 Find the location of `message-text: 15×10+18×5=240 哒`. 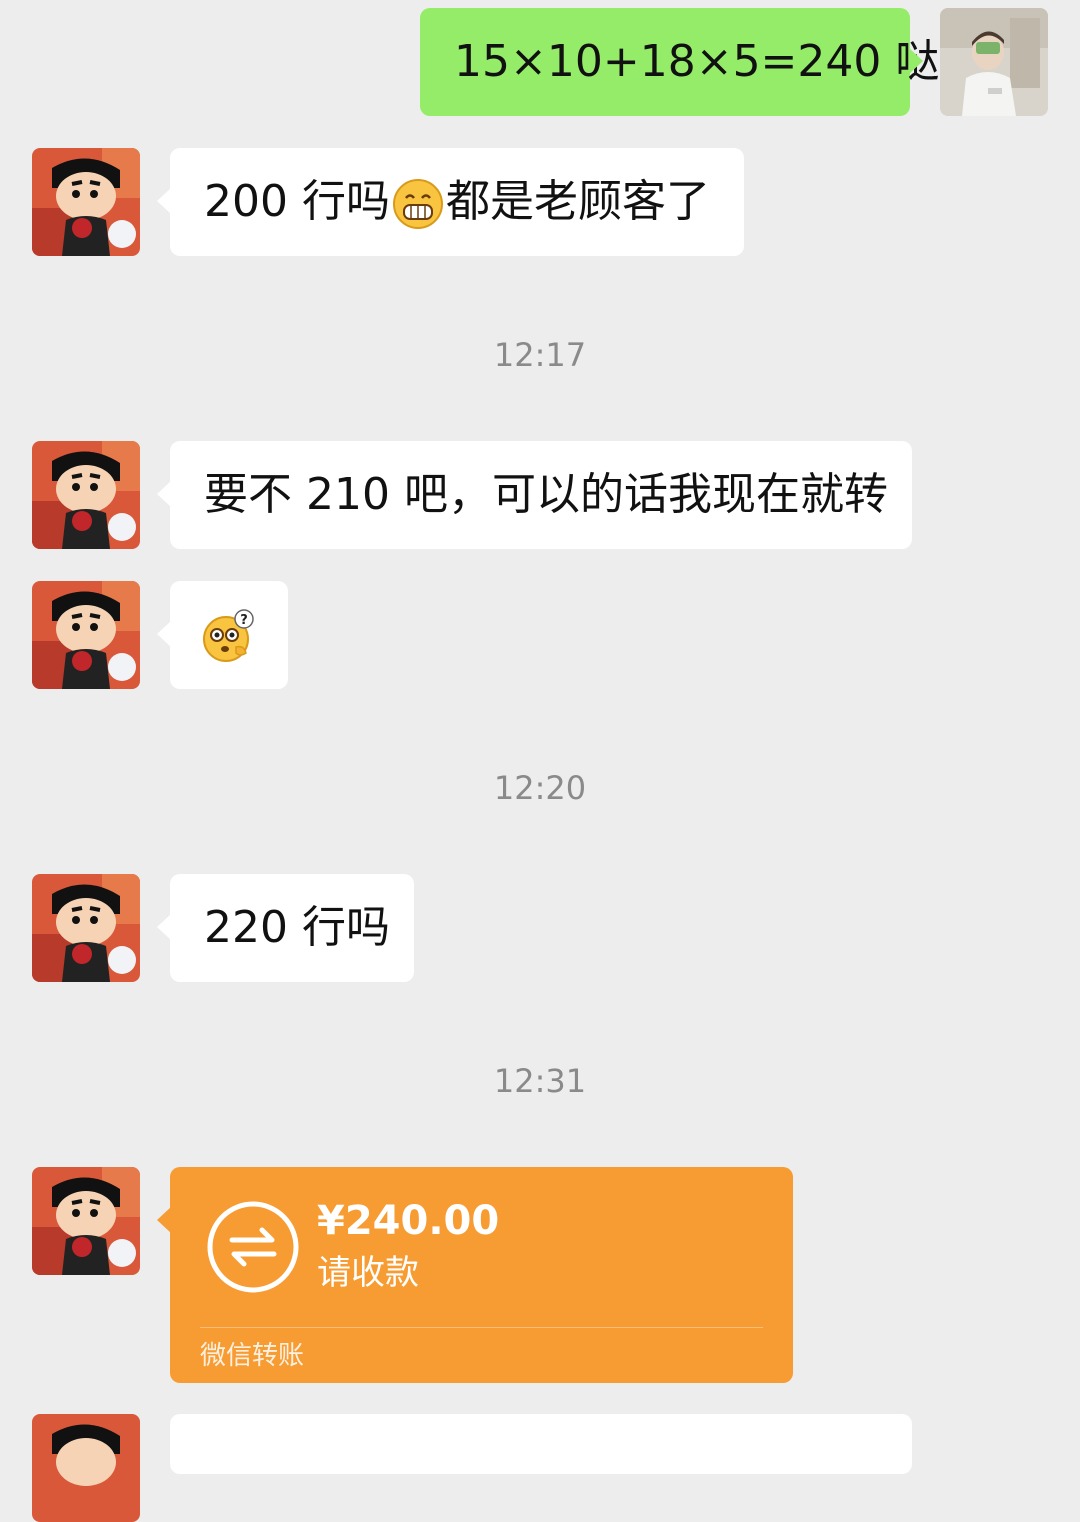

message-text: 15×10+18×5=240 哒 is located at coordinates (697, 61).